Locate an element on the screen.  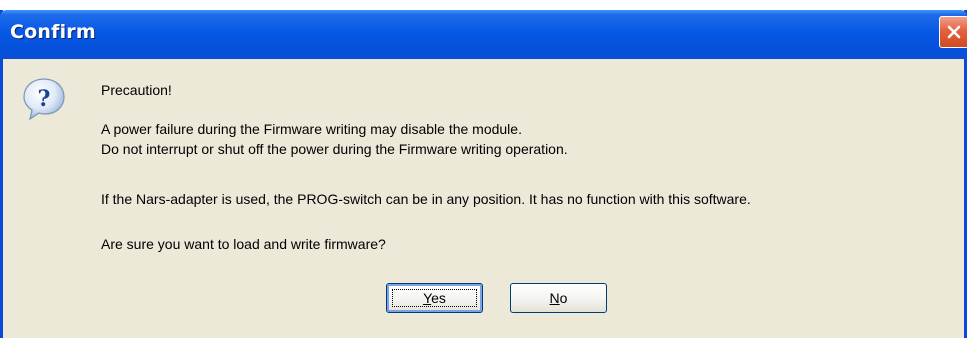
close-icon is located at coordinates (954, 32).